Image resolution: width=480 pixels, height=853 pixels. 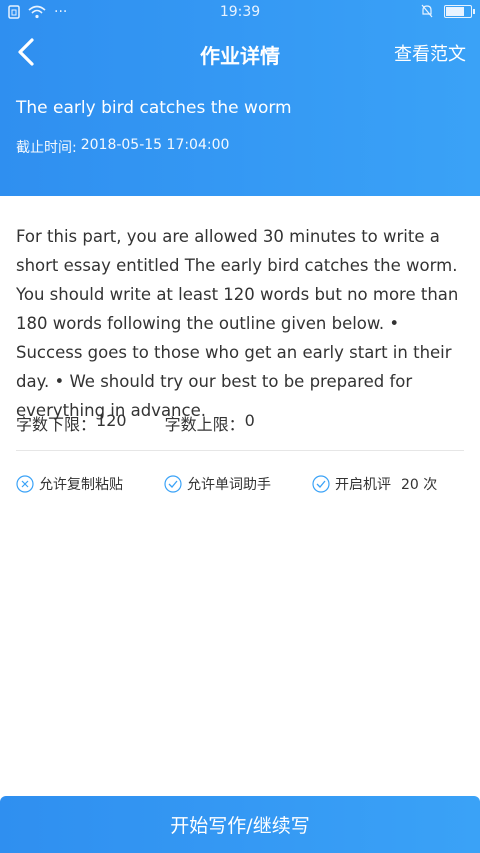 I want to click on view-sample-essay-link: 查看范文, so click(x=430, y=53).